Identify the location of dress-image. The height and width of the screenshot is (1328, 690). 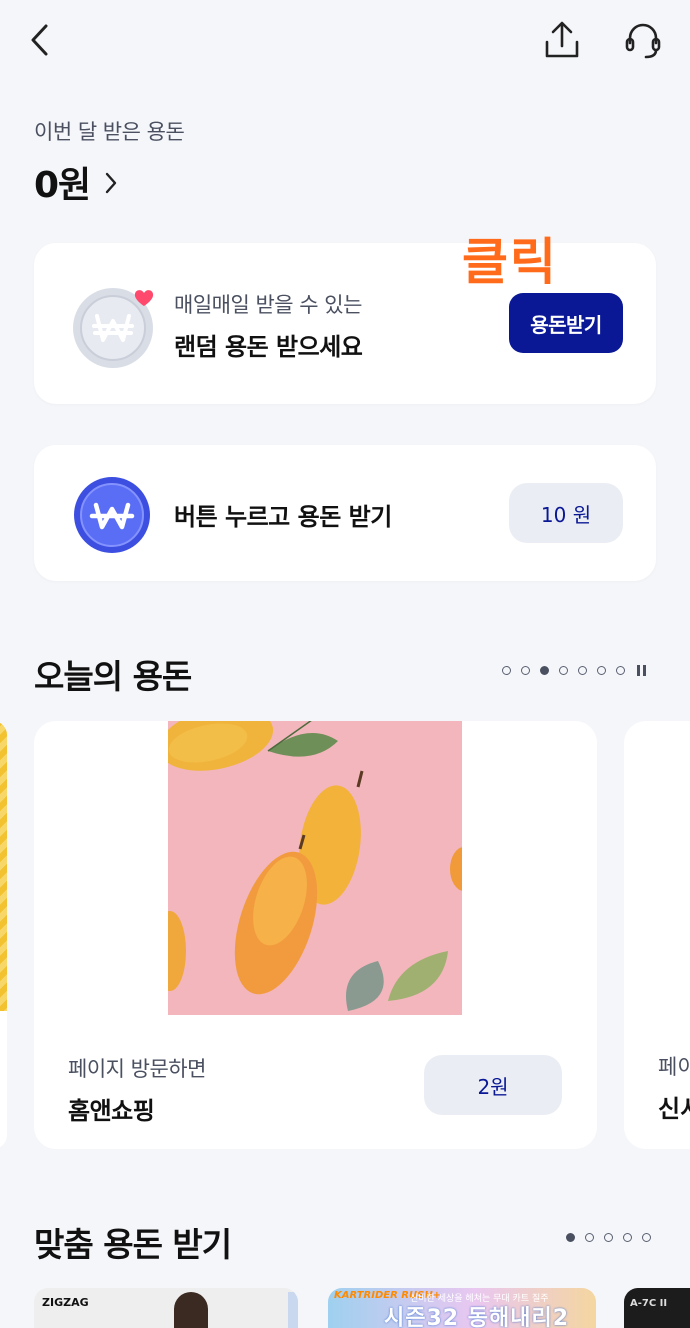
(293, 1310).